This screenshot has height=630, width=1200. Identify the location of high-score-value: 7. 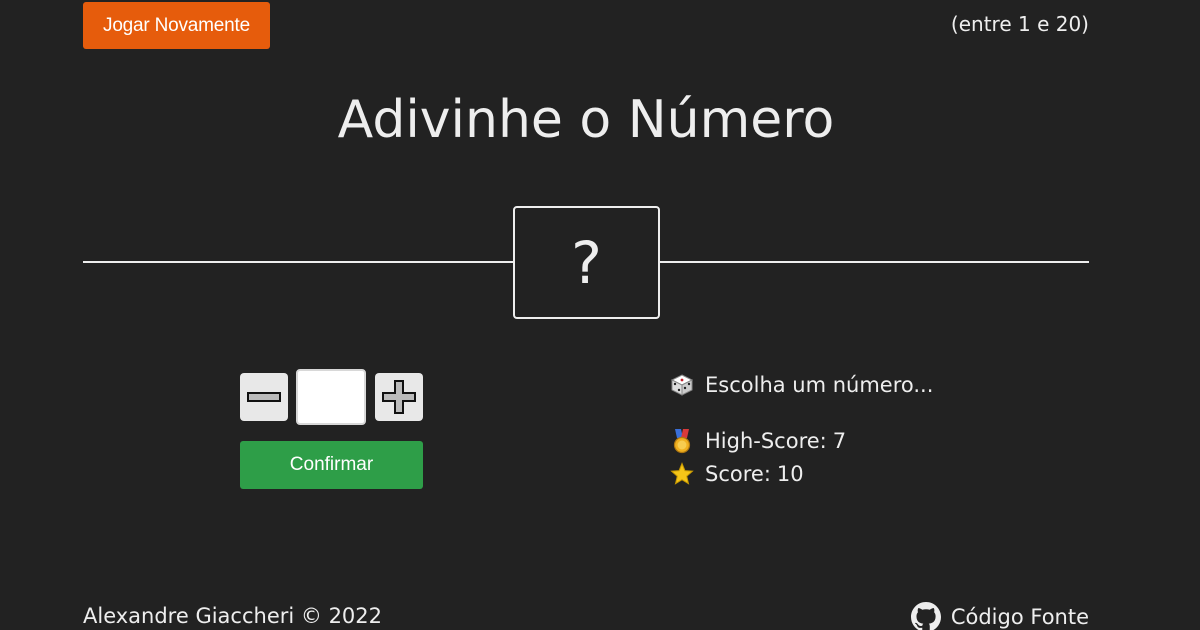
(839, 441).